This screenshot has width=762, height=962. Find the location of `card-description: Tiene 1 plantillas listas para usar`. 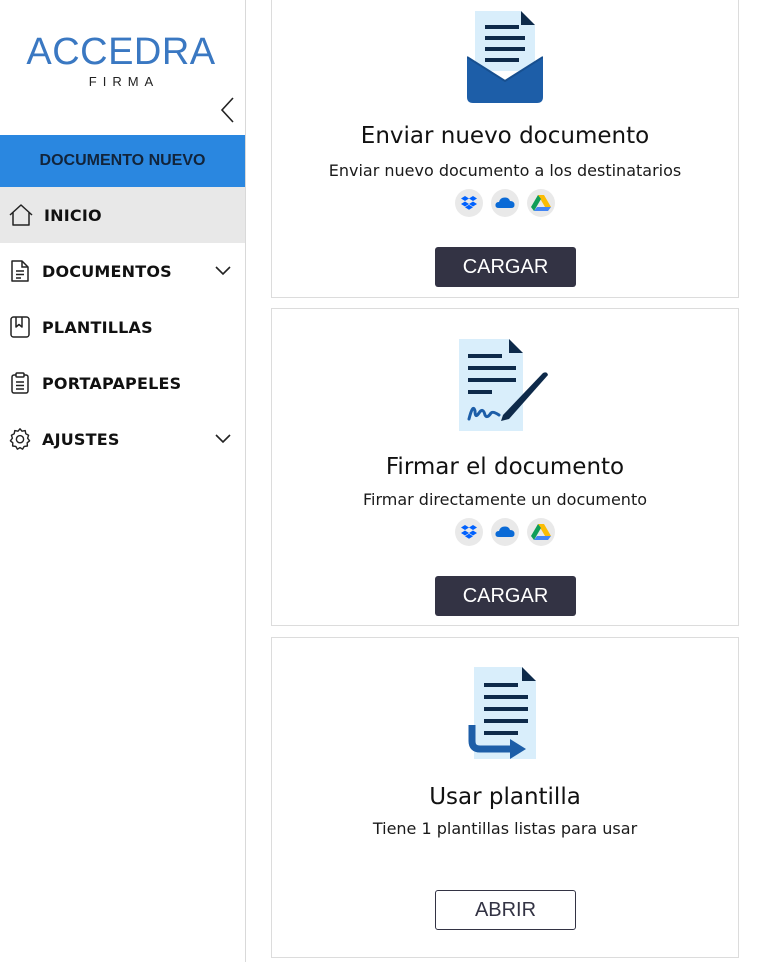

card-description: Tiene 1 plantillas listas para usar is located at coordinates (505, 828).